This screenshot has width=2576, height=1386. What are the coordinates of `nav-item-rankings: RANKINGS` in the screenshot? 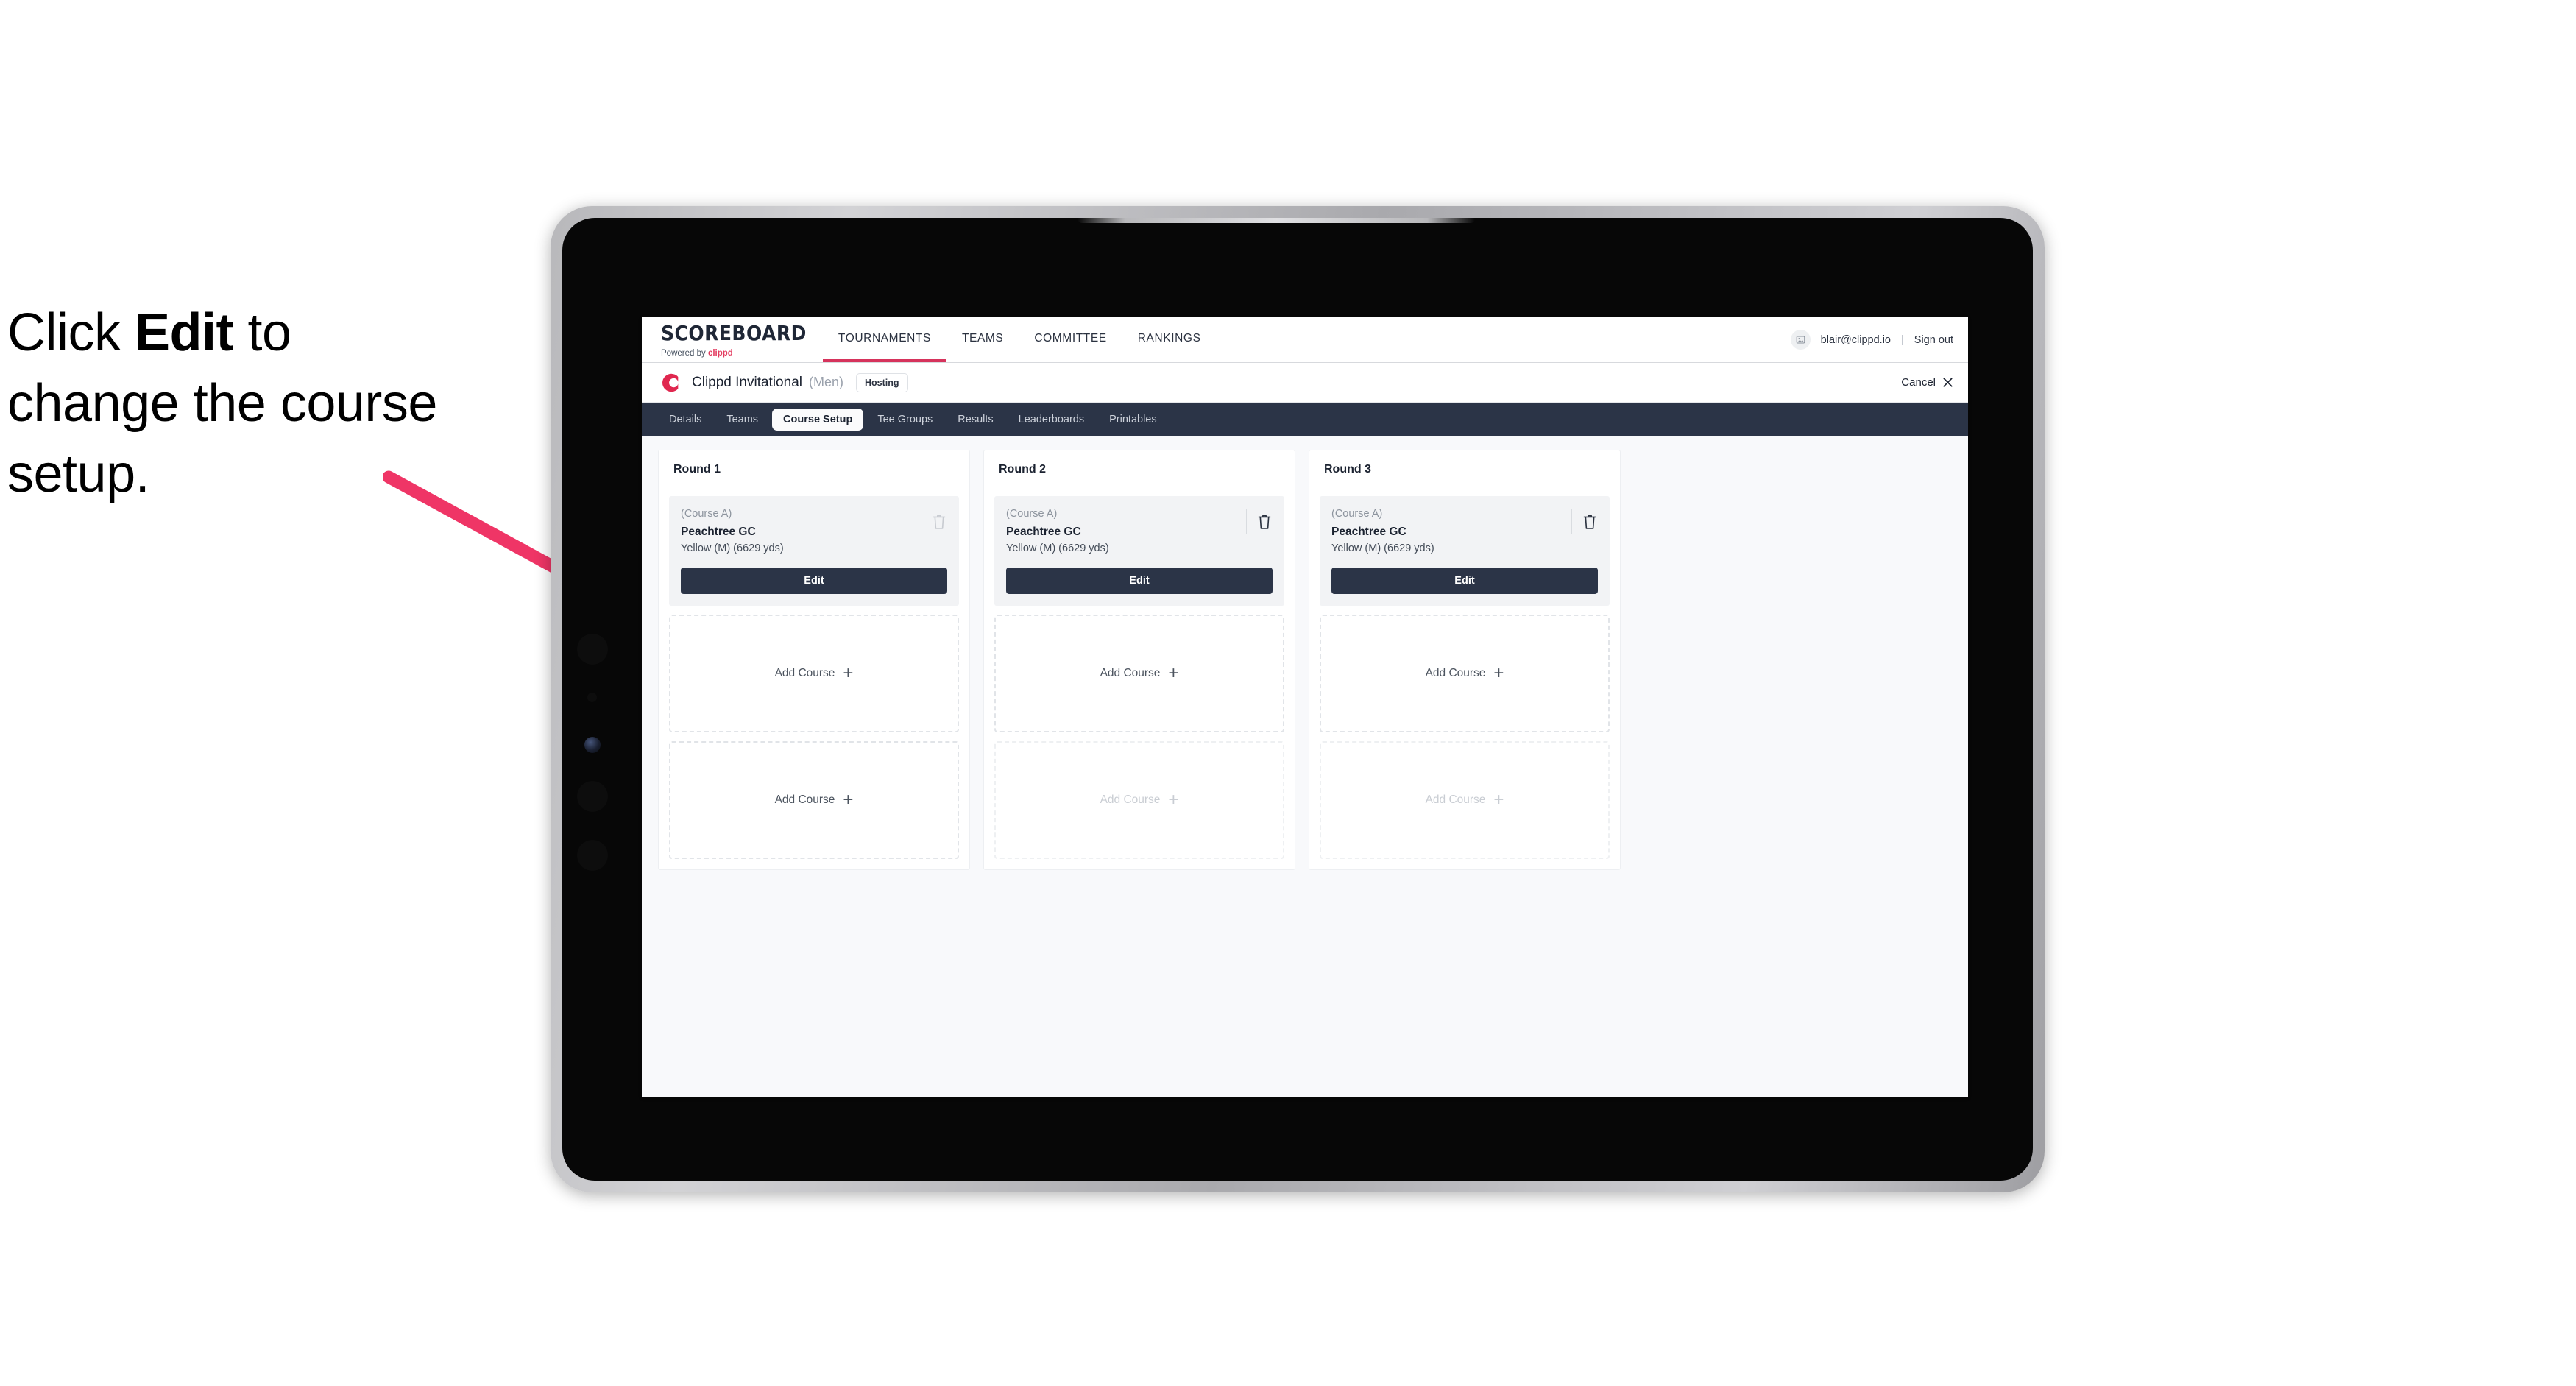 It's located at (1169, 339).